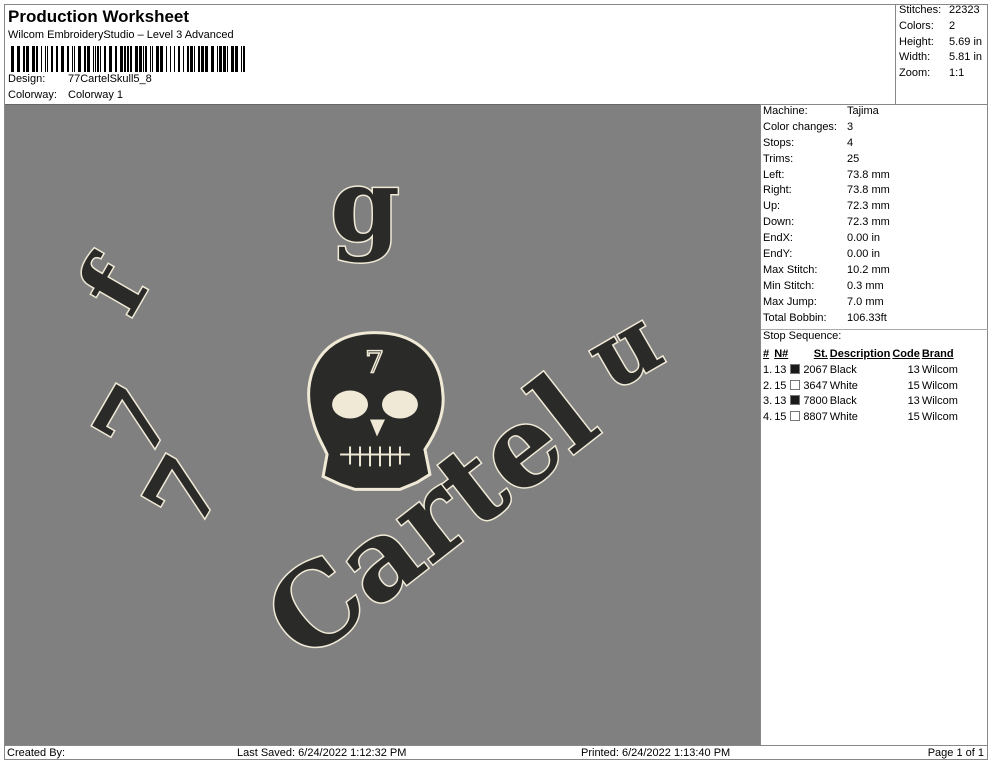 Image resolution: width=990 pixels, height=762 pixels. Describe the element at coordinates (36, 753) in the screenshot. I see `created-by: Created By:` at that location.